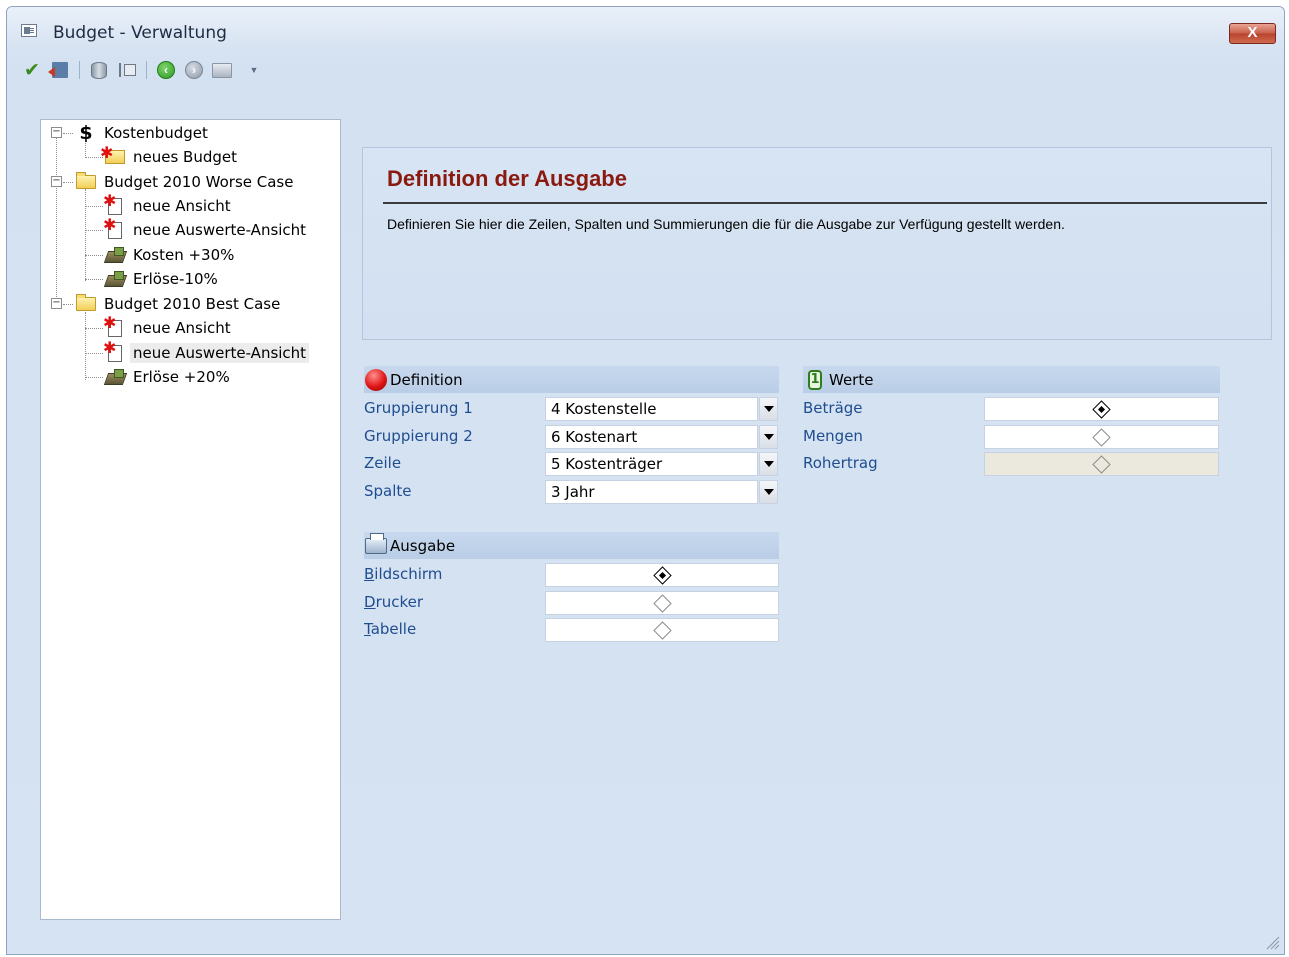 Image resolution: width=1289 pixels, height=957 pixels. Describe the element at coordinates (662, 603) in the screenshot. I see `drucker-radio` at that location.